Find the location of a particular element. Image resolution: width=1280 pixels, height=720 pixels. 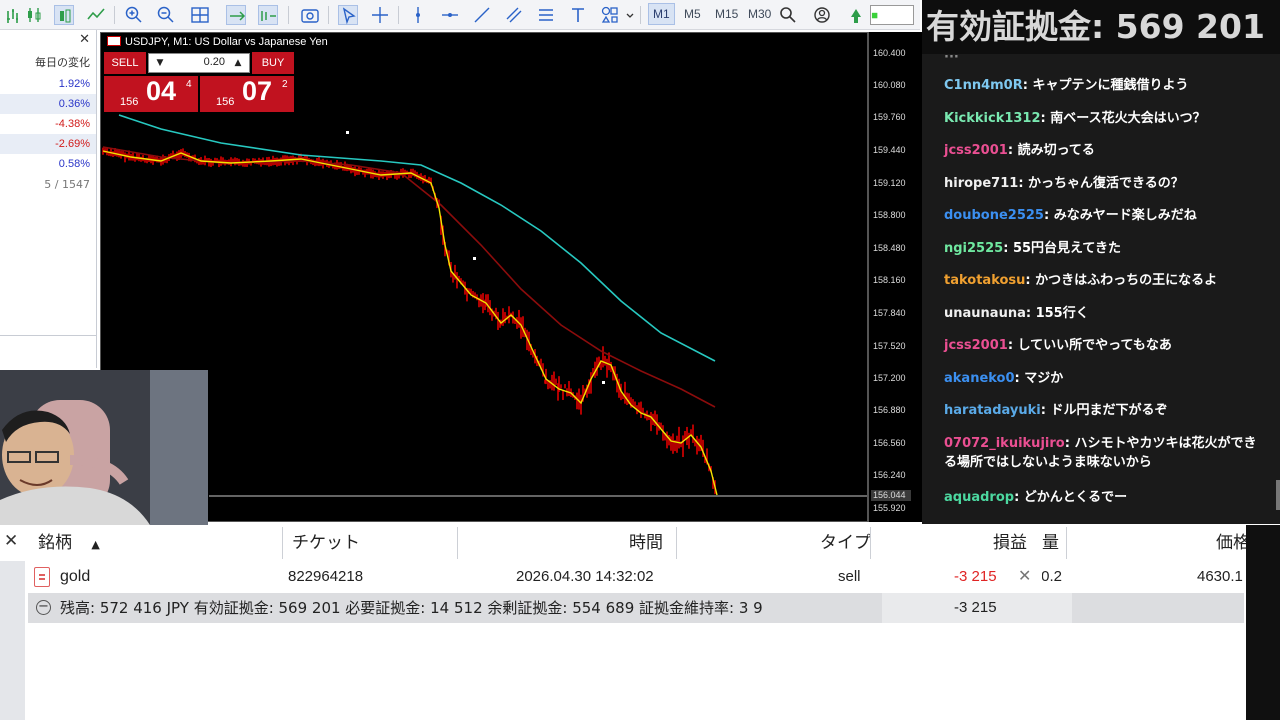

chat-username: Kickkick1312 is located at coordinates (992, 118).